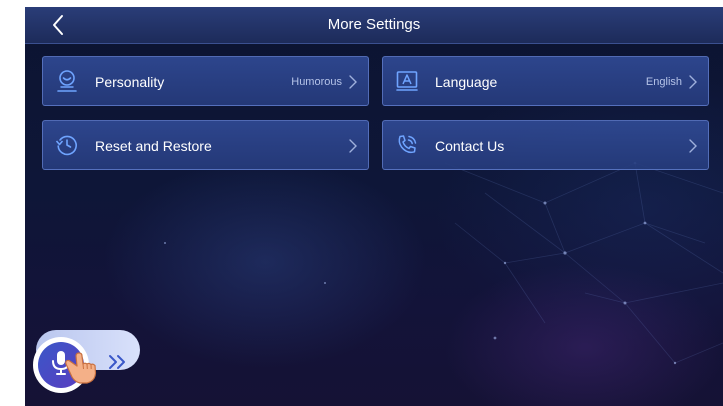 The image size is (723, 406). What do you see at coordinates (545, 81) in the screenshot?
I see `language-setting: Language English` at bounding box center [545, 81].